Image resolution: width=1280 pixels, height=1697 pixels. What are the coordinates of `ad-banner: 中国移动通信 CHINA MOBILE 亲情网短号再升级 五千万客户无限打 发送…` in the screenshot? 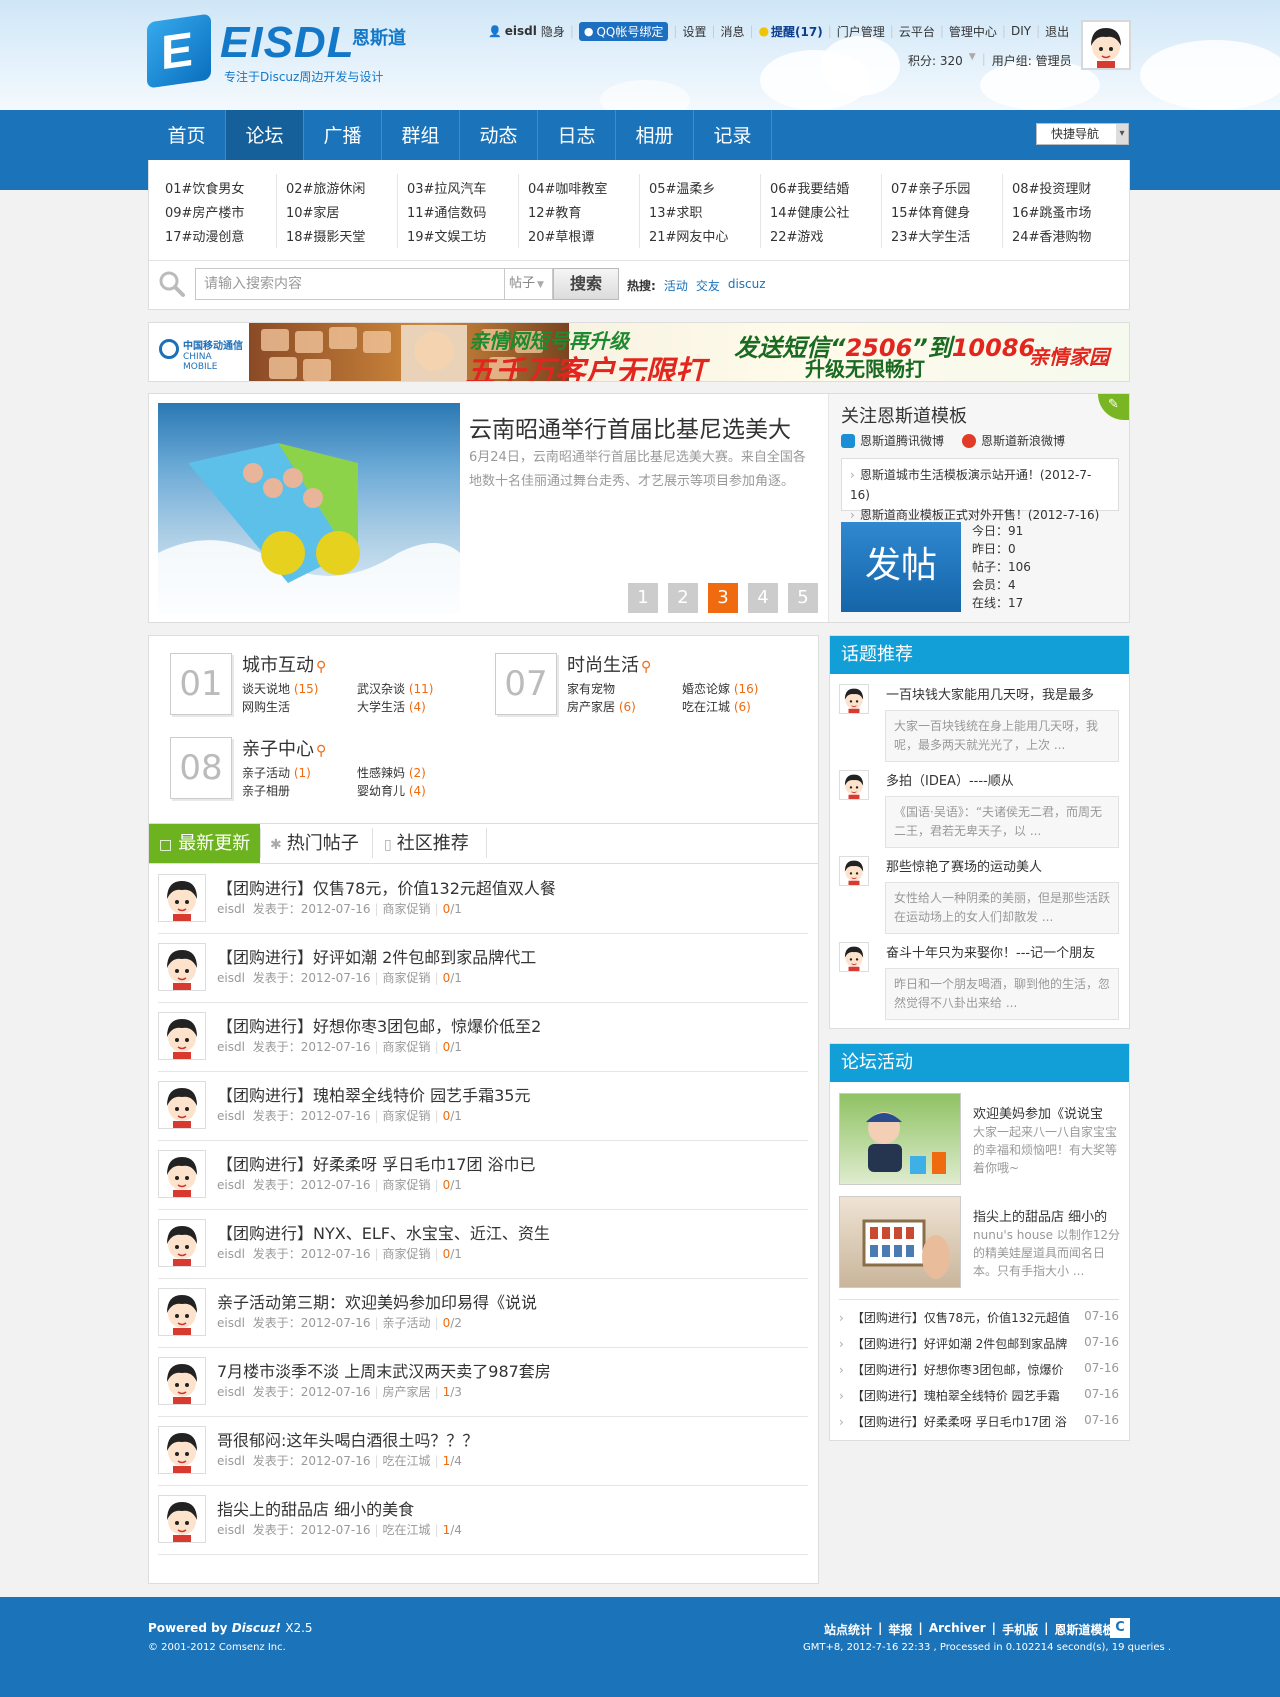 It's located at (639, 352).